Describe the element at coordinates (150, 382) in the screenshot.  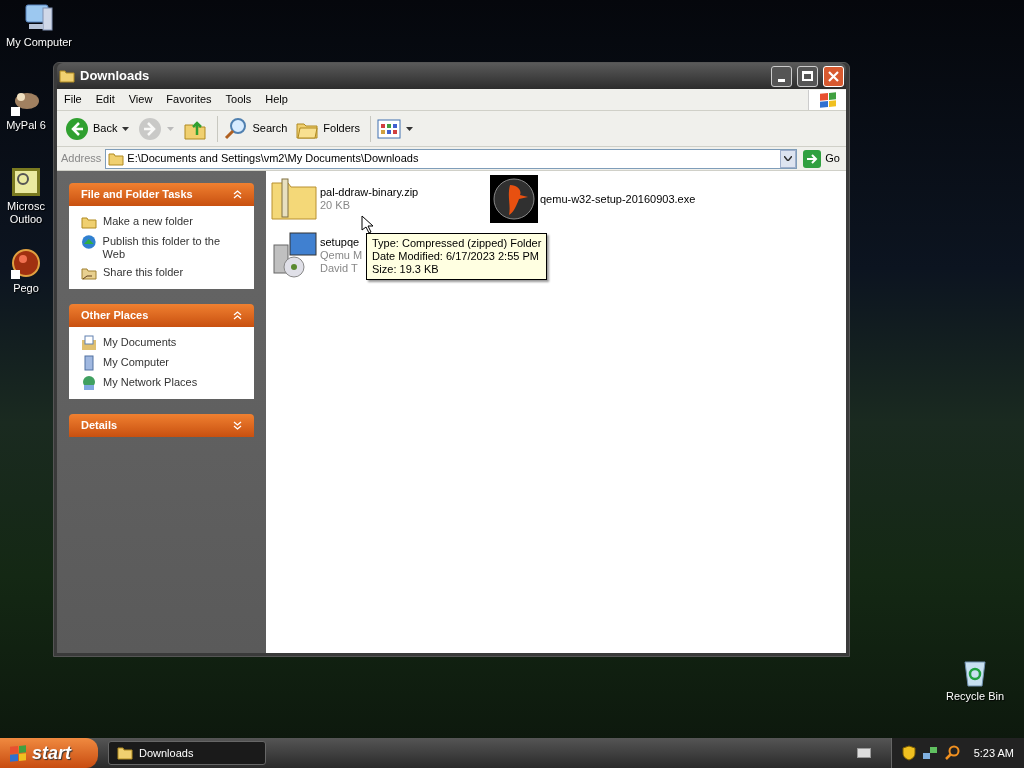
I see `task-link: My Network Places` at that location.